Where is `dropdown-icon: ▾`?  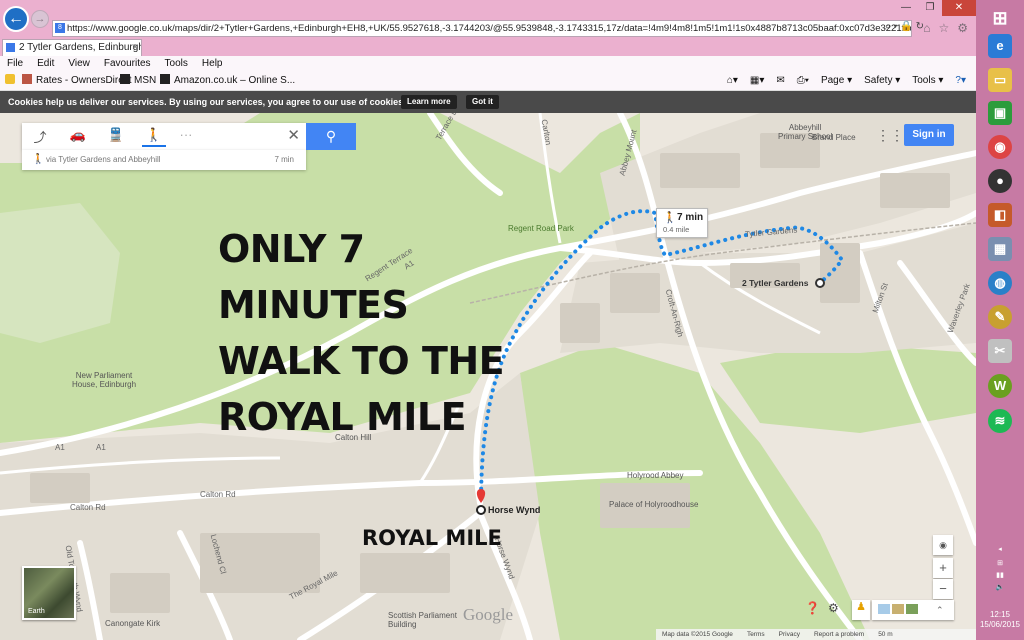 dropdown-icon: ▾ is located at coordinates (895, 26).